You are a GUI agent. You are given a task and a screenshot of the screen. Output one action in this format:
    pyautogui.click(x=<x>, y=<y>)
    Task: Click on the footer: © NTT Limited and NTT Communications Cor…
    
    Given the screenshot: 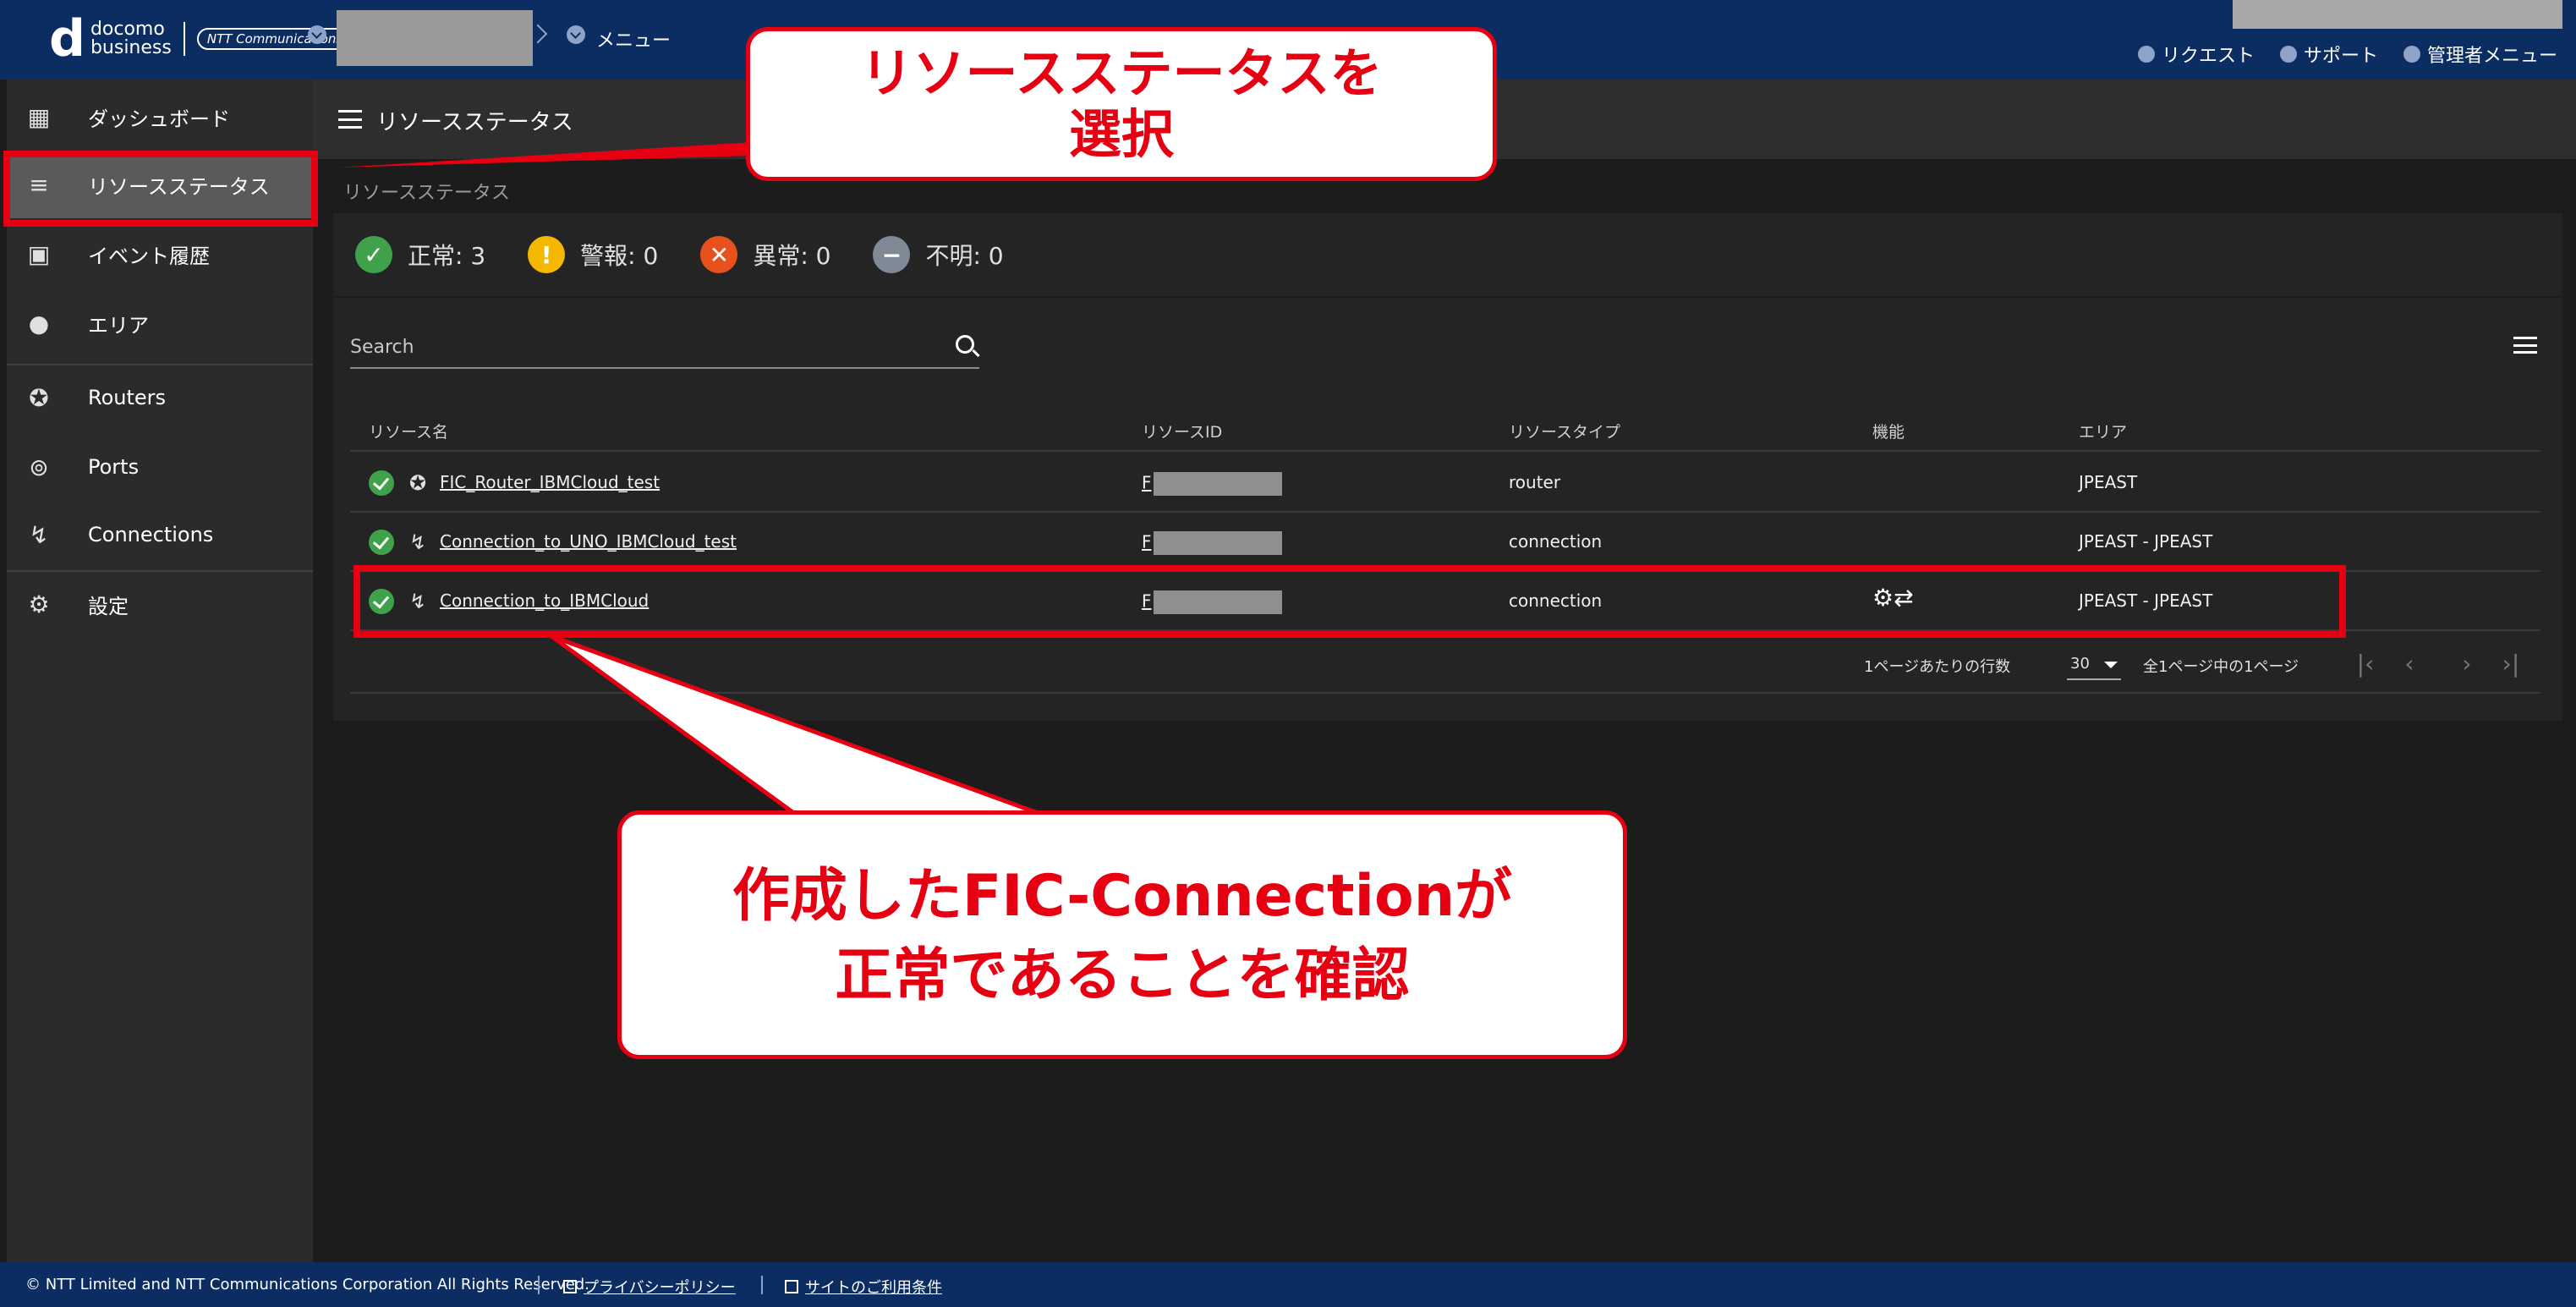 What is the action you would take?
    pyautogui.click(x=1288, y=1284)
    